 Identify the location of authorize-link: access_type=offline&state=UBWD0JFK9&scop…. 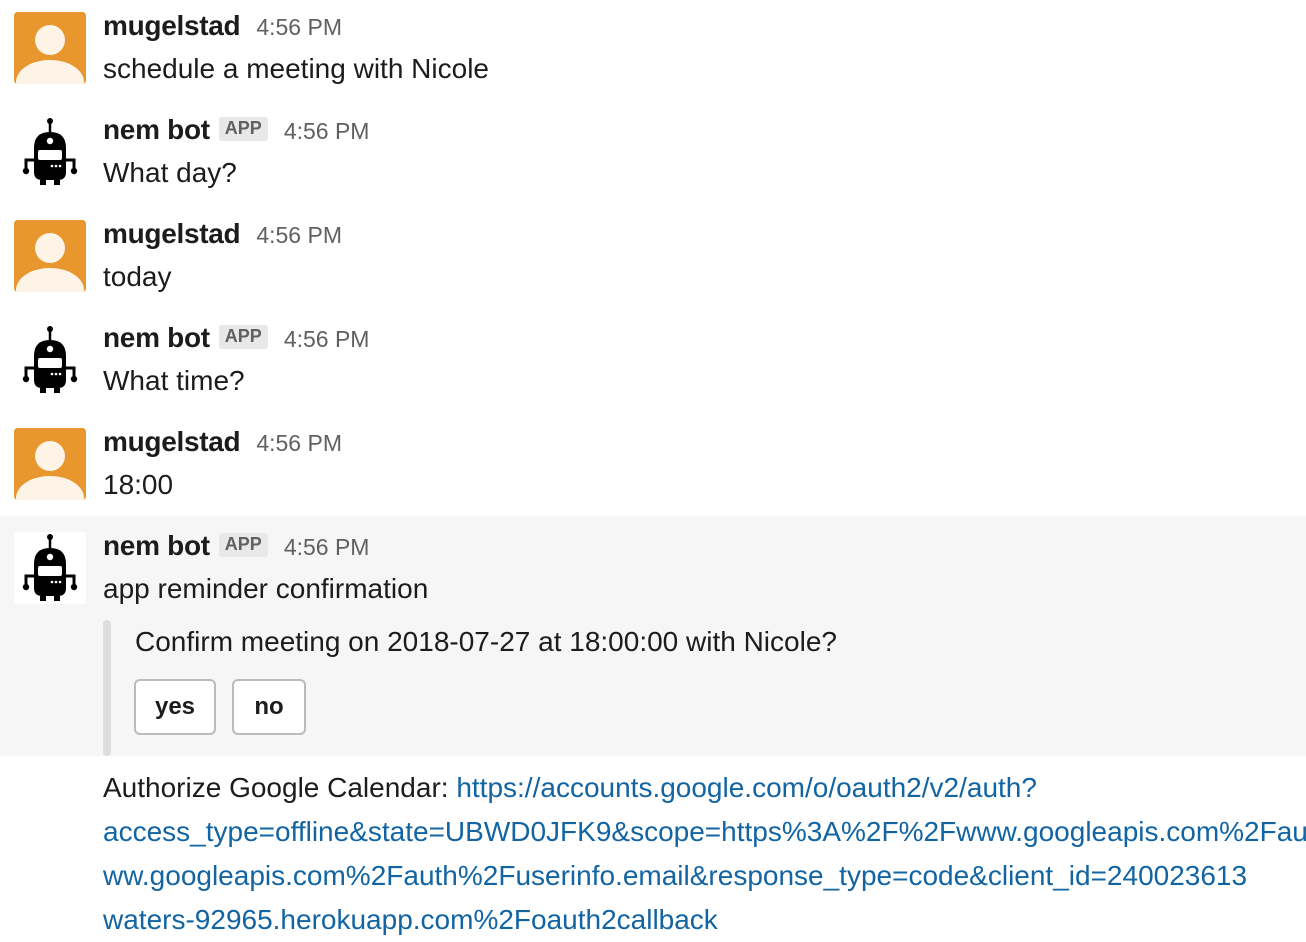
(704, 831).